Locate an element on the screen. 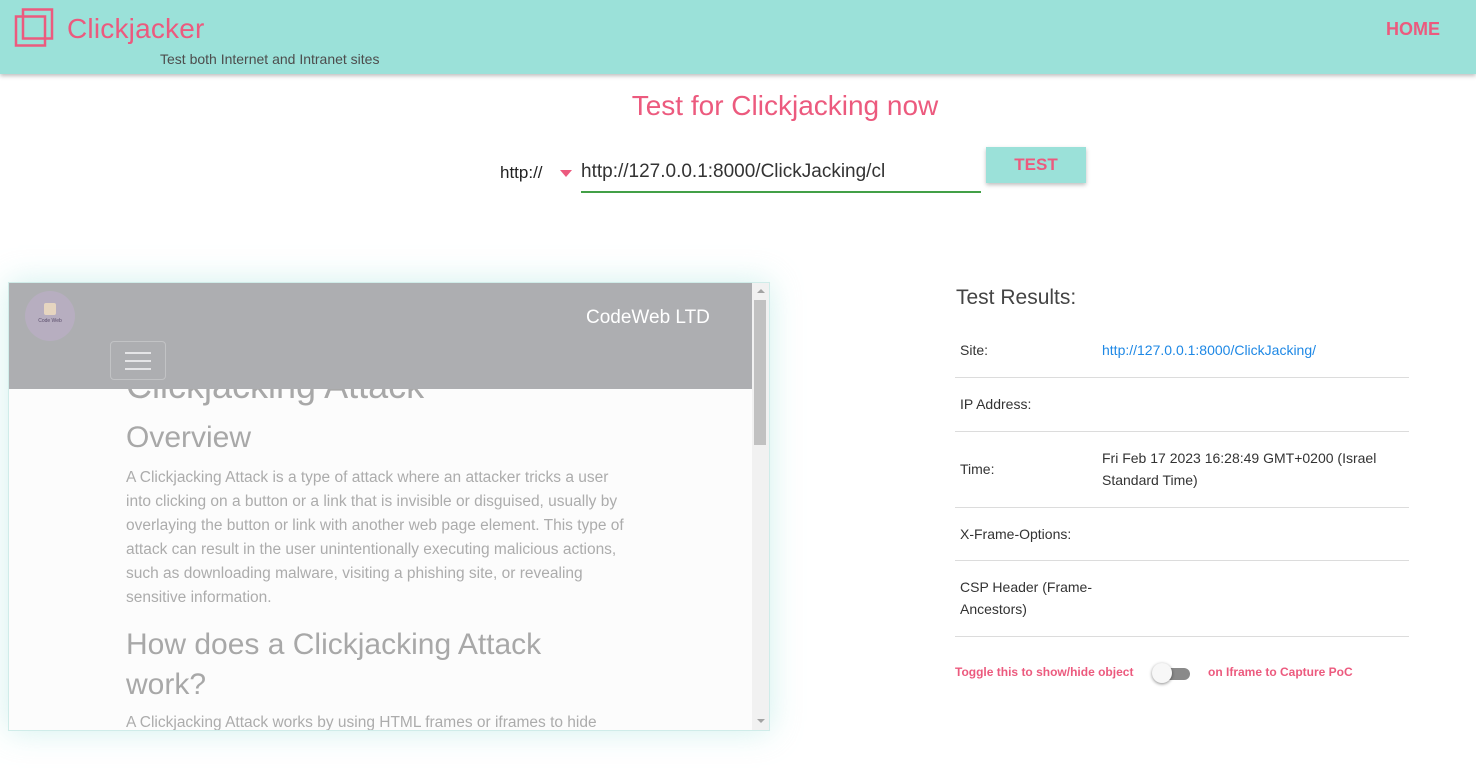 The image size is (1476, 768). scroll-down-icon is located at coordinates (761, 721).